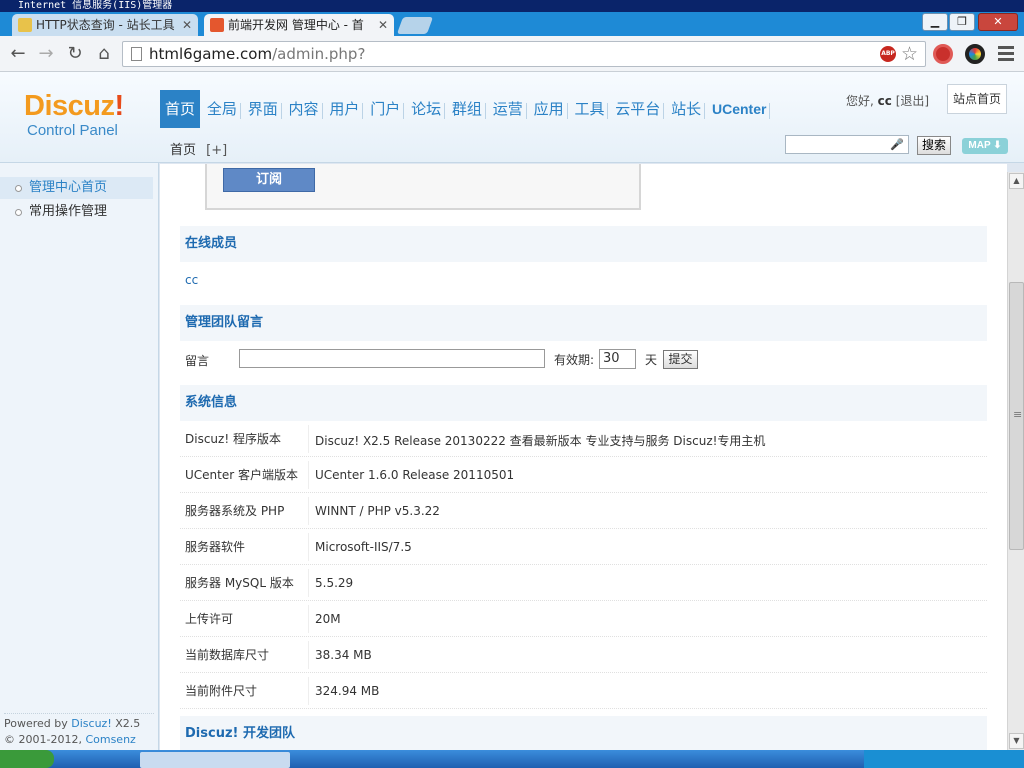 The width and height of the screenshot is (1024, 768). I want to click on forward-arrow-icon: →, so click(46, 54).